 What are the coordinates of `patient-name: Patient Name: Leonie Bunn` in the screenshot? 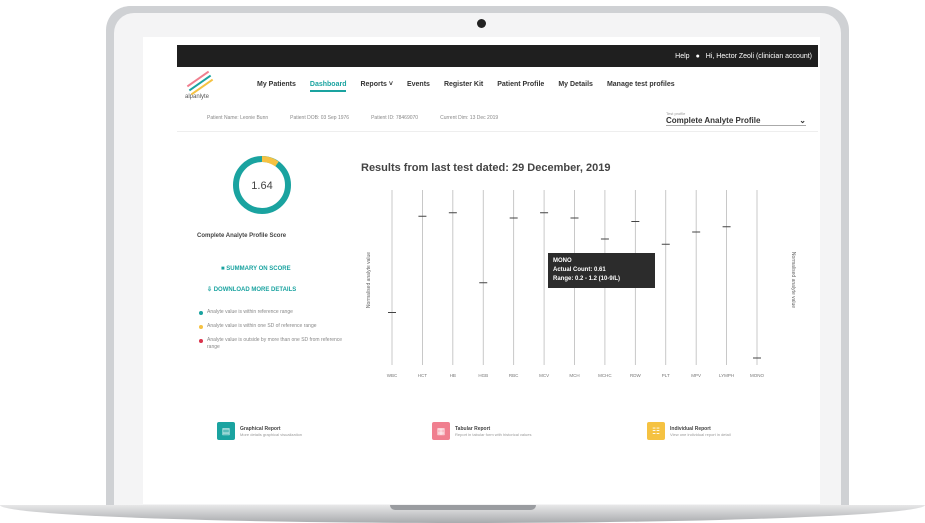 It's located at (238, 118).